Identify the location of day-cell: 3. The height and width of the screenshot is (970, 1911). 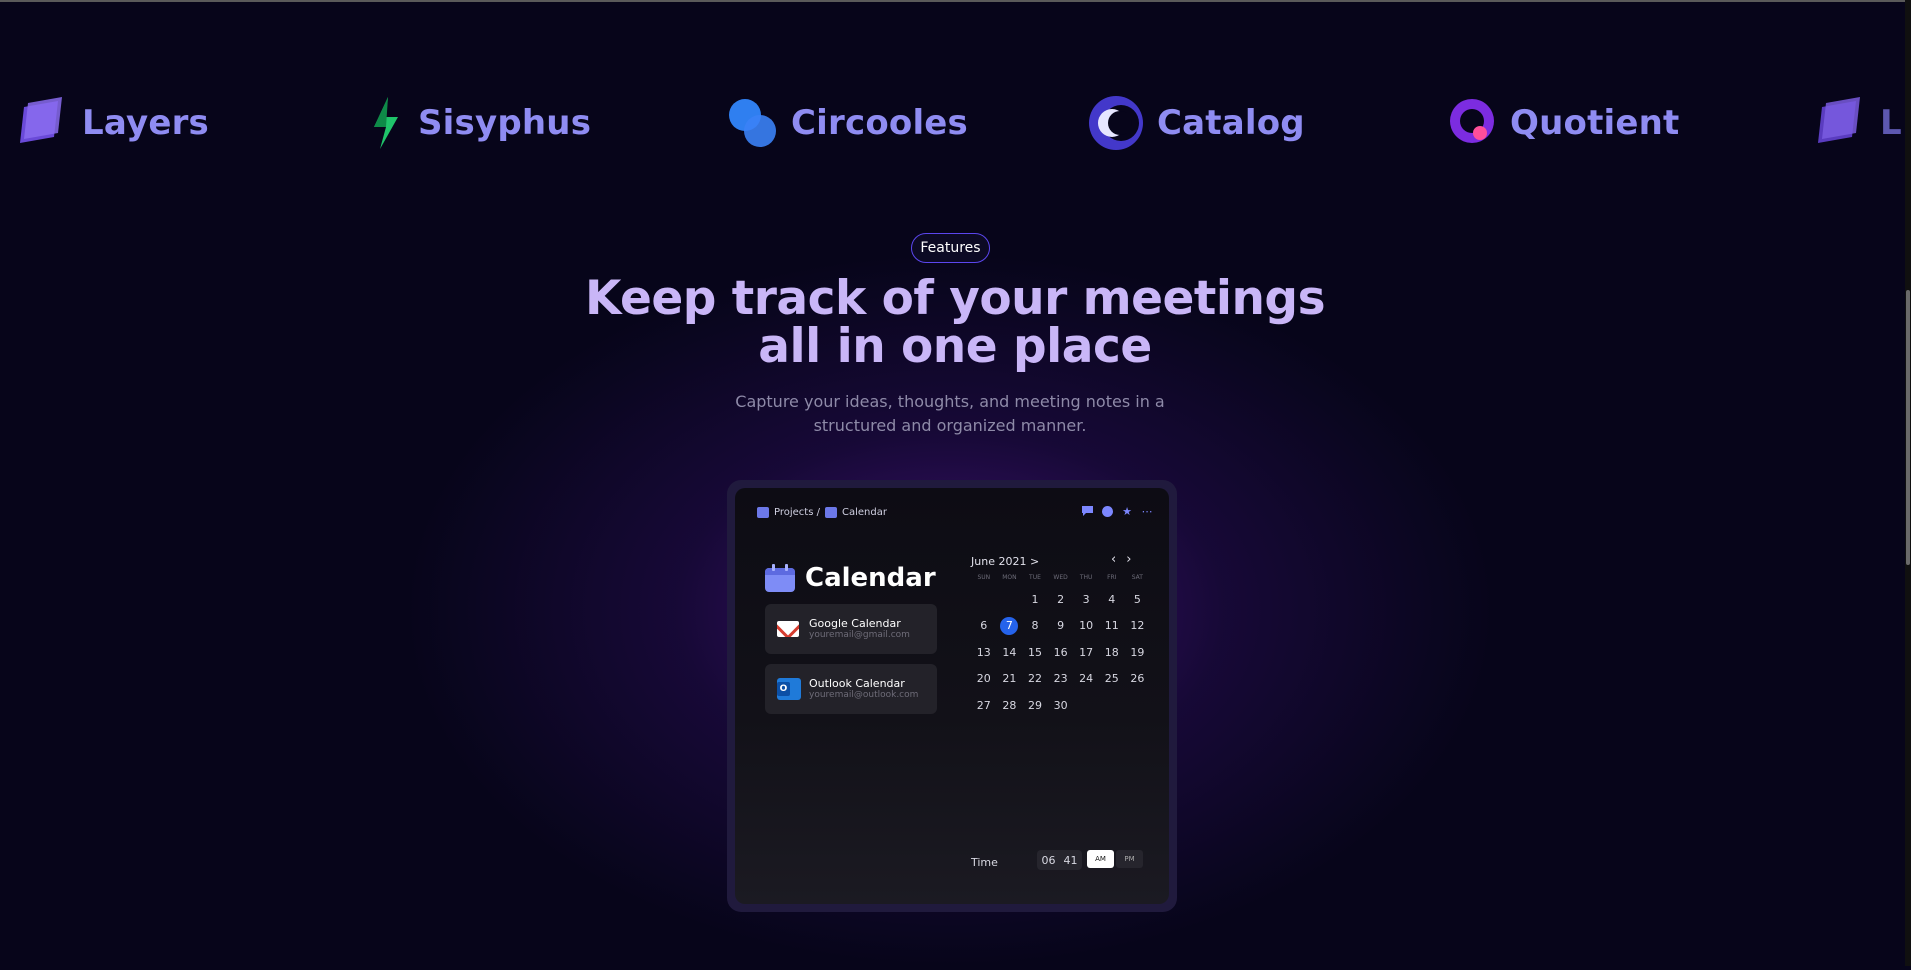
(1086, 599).